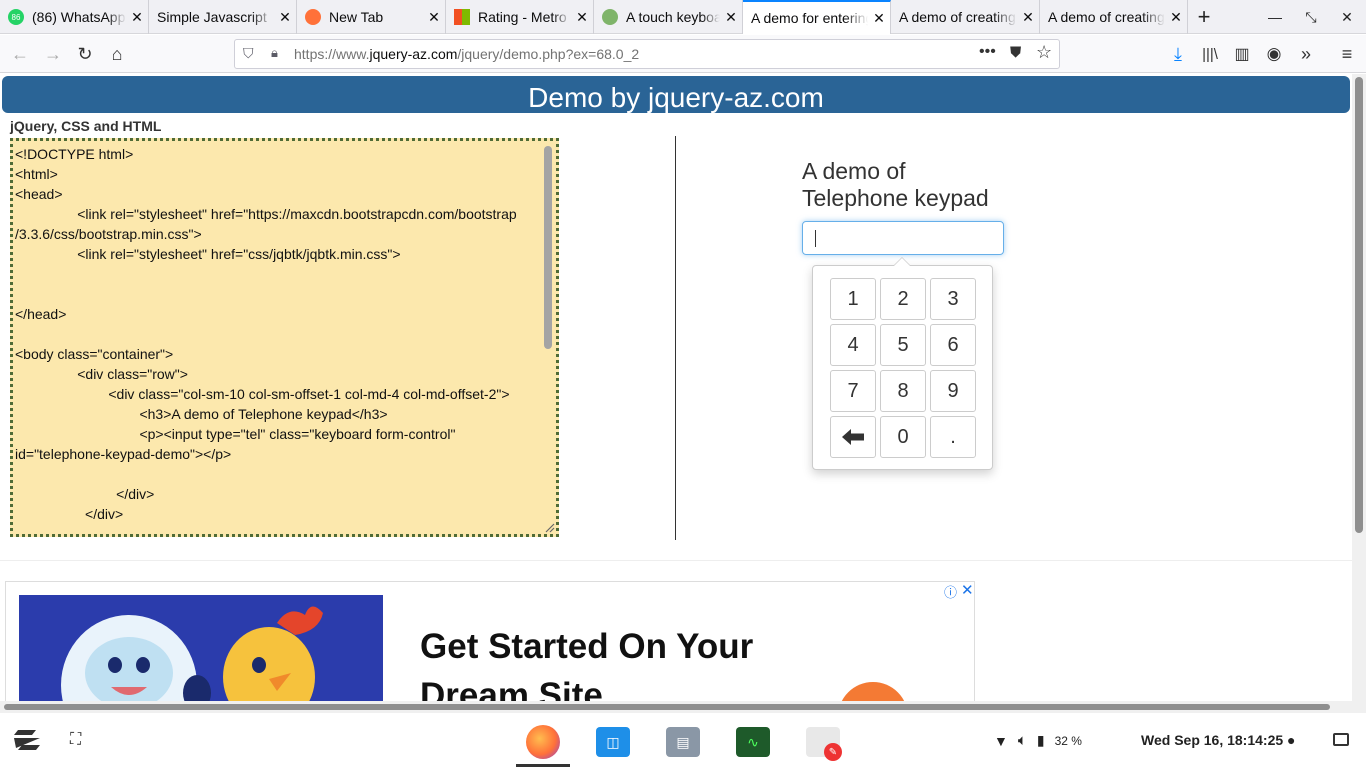  I want to click on tab-whatsapp: 86 (86) WhatsApp ✕, so click(74, 17).